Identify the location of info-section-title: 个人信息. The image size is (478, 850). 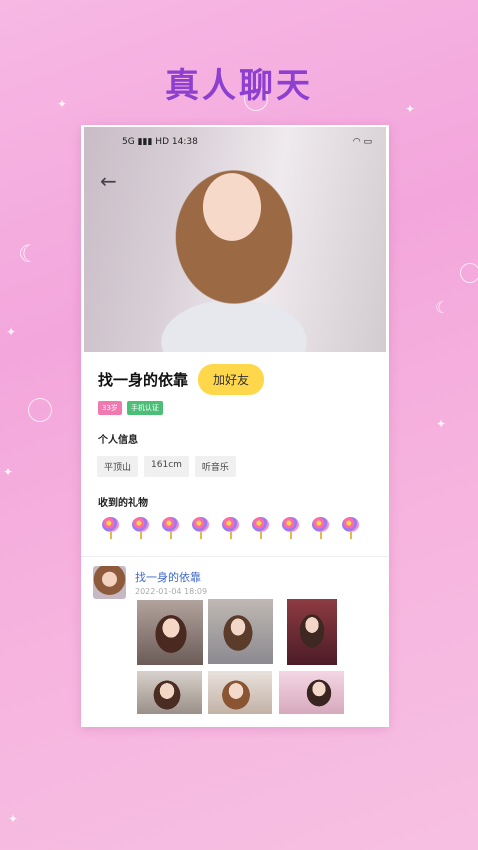
(118, 440).